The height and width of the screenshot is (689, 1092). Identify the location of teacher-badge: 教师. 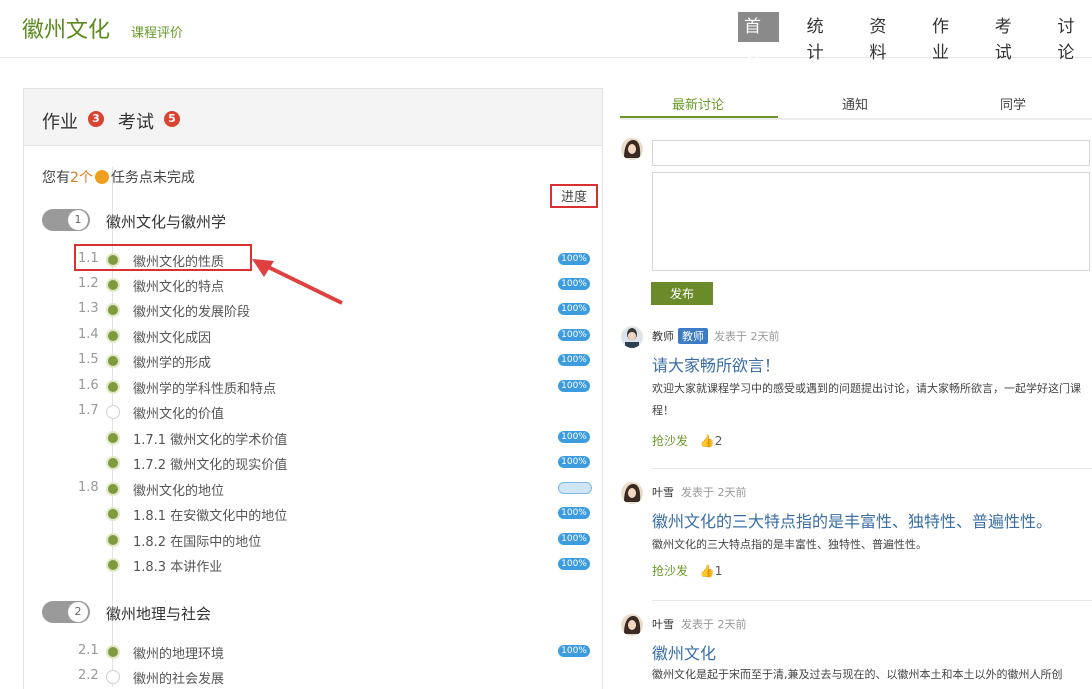
(693, 336).